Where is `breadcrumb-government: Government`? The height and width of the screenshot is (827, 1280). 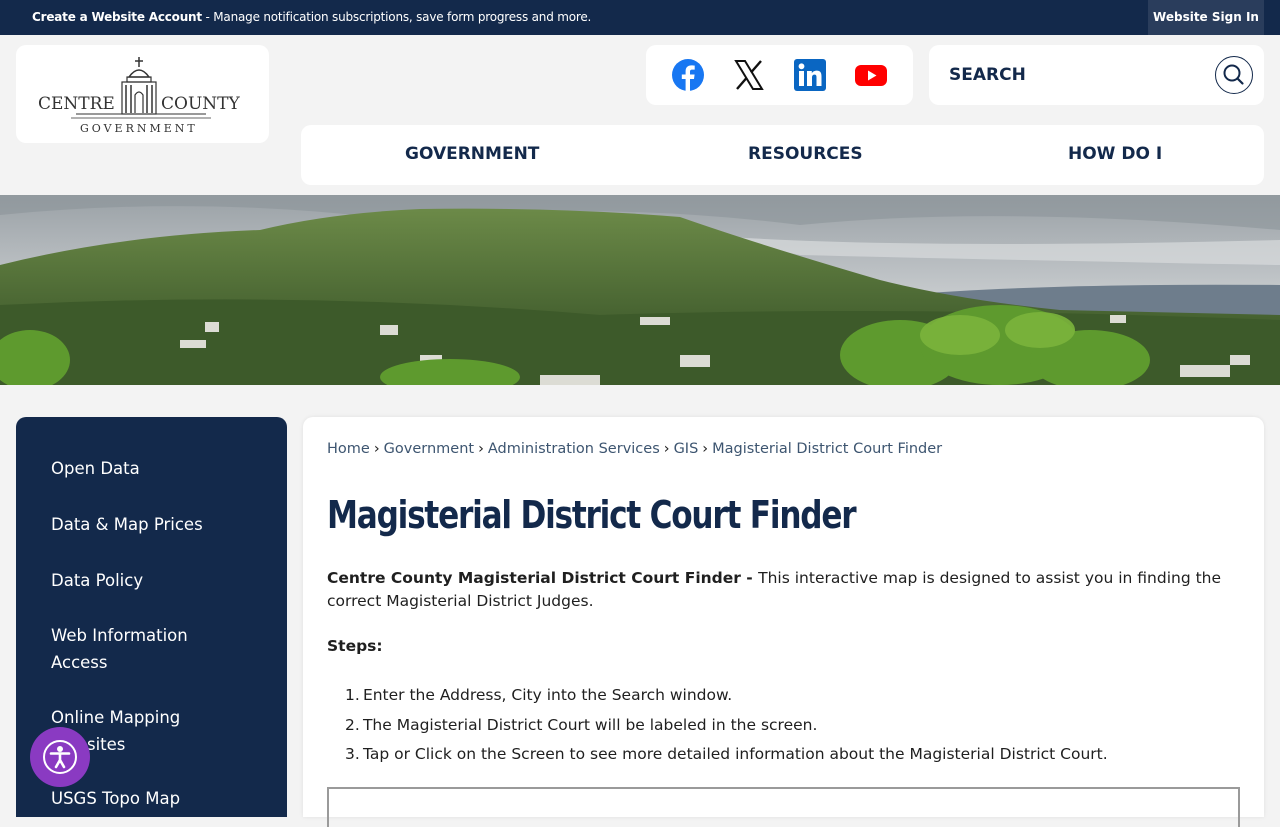 breadcrumb-government: Government is located at coordinates (429, 449).